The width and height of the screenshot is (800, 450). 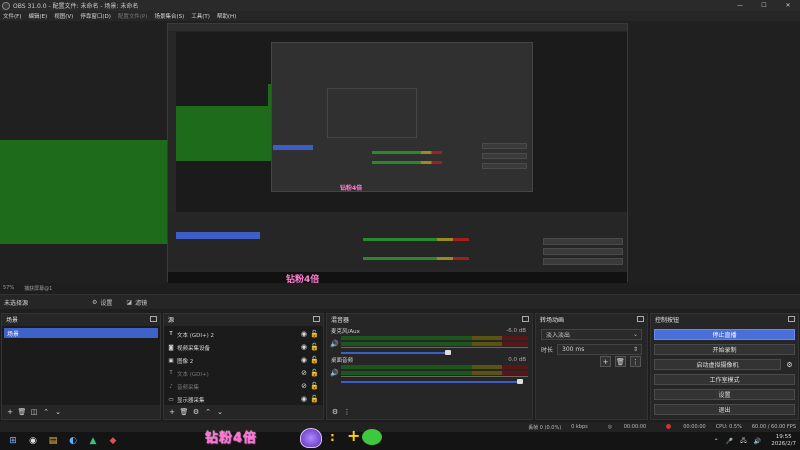 I want to click on menu-scene-collection: 场景集合(S), so click(x=169, y=16).